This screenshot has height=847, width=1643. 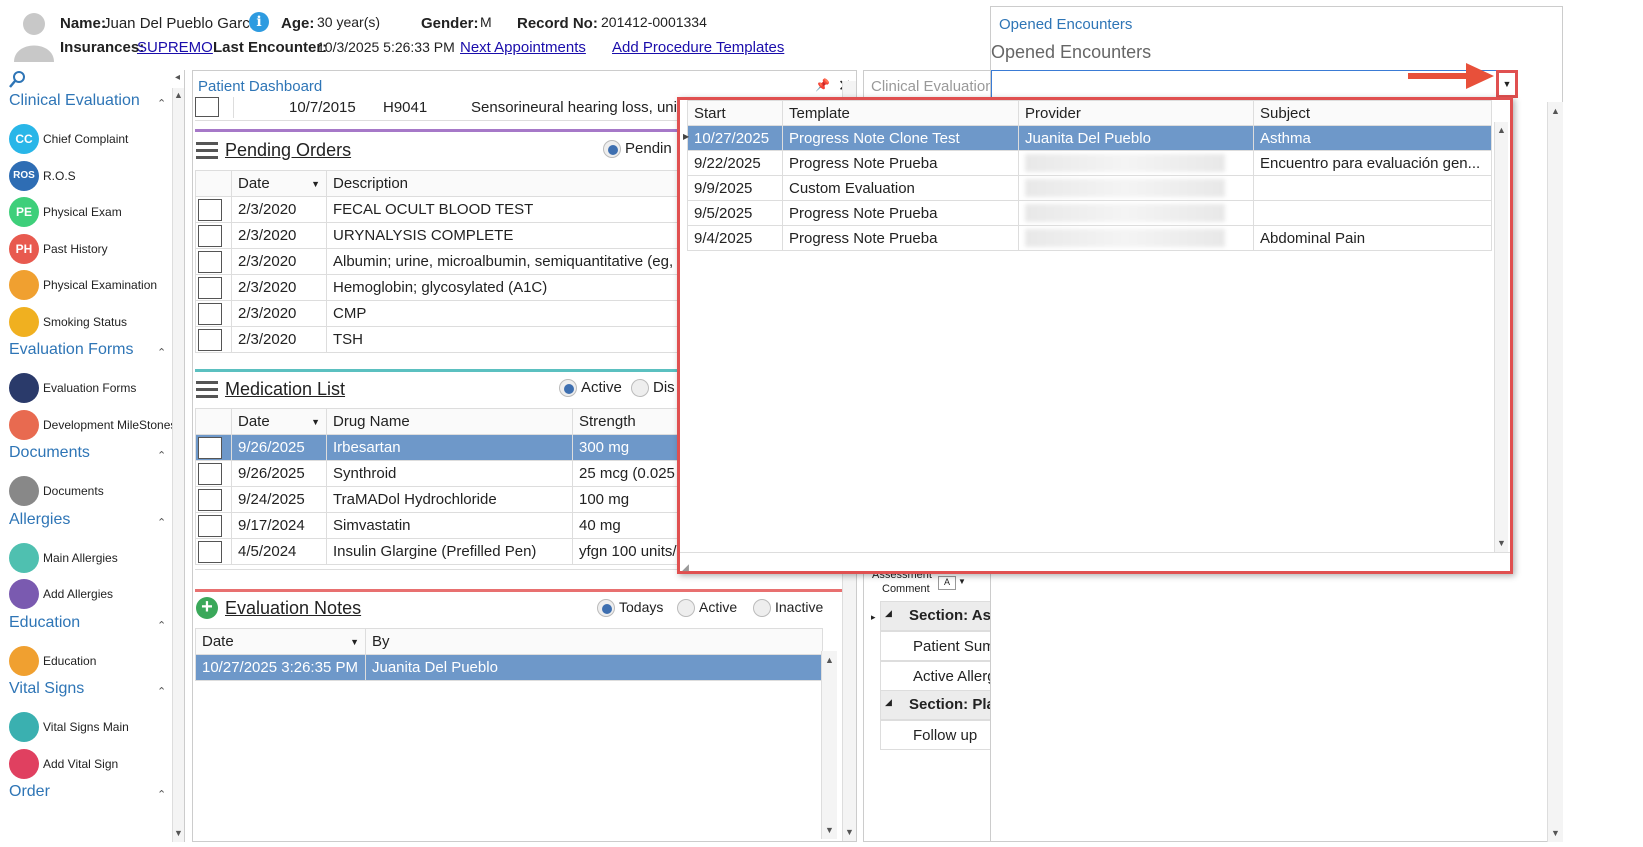 I want to click on section-row: ◢ Section: Pla, so click(x=937, y=705).